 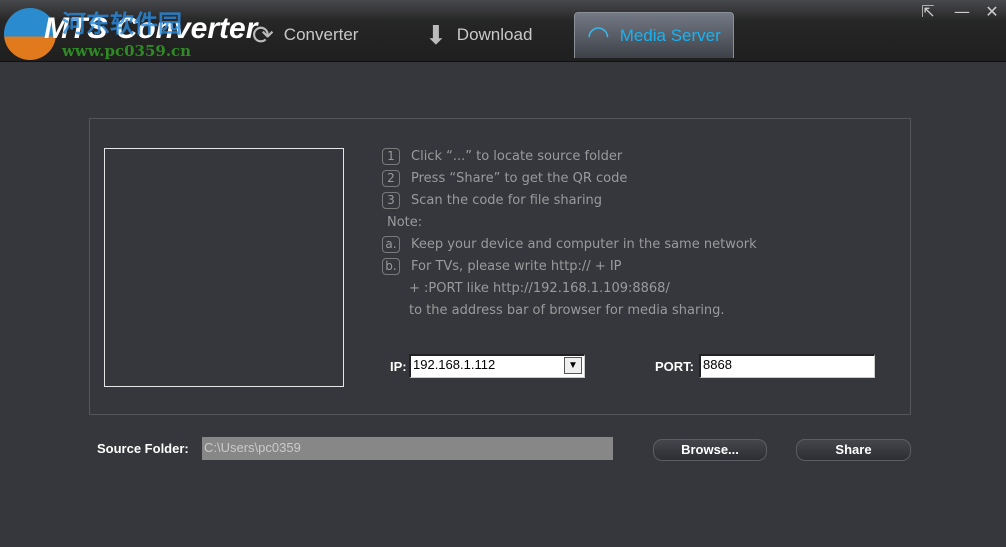 I want to click on source-folder-input: C:\Users\pc0359, so click(x=407, y=448).